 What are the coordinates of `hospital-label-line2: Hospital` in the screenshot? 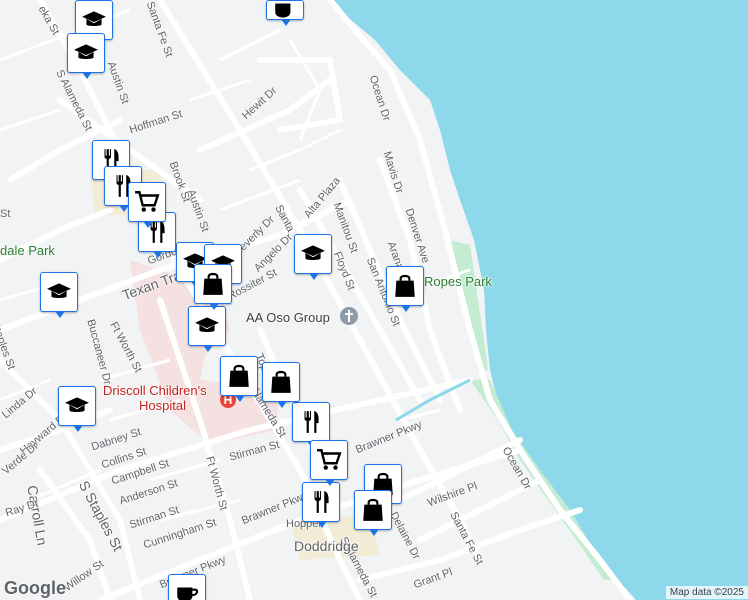 It's located at (162, 405).